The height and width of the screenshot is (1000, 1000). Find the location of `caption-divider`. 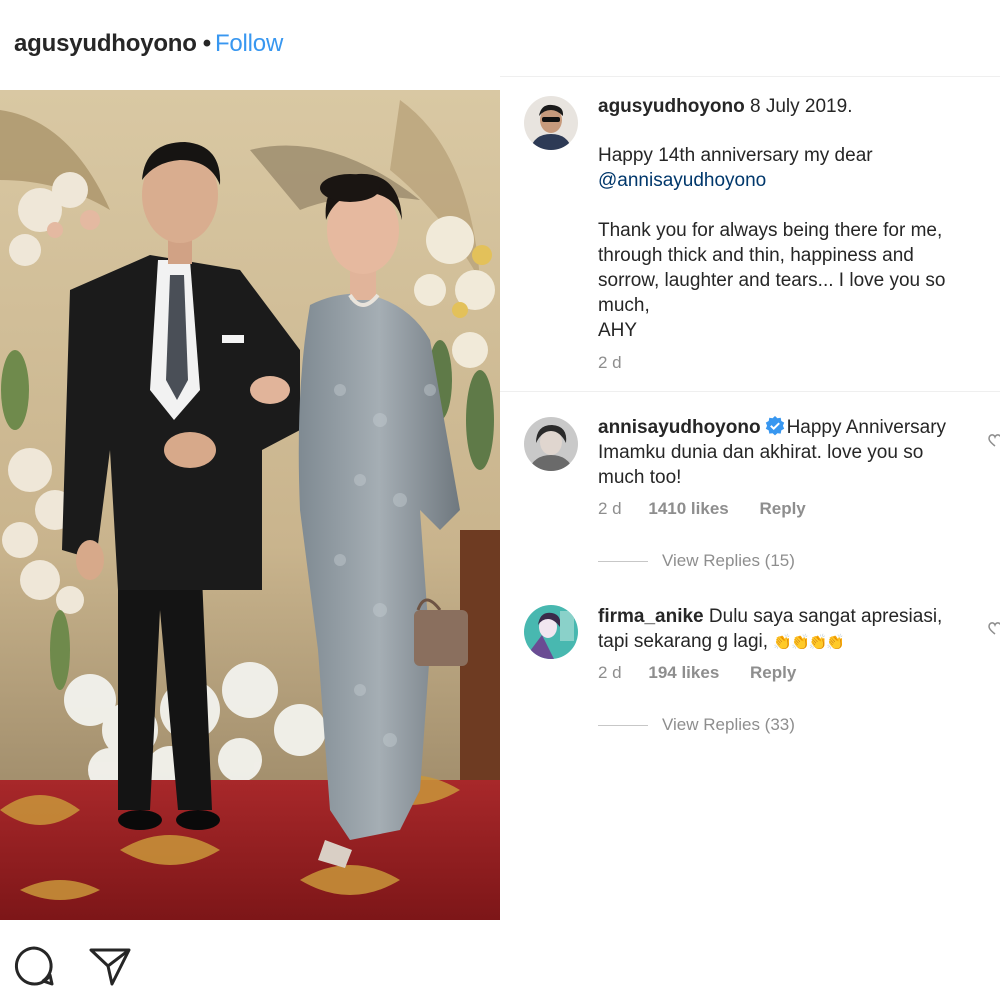

caption-divider is located at coordinates (750, 391).